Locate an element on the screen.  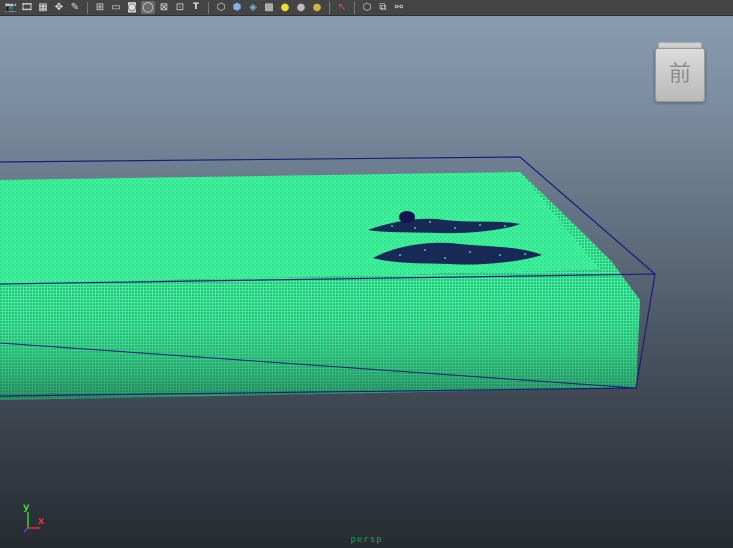
isolate-select-icon: ⬡ is located at coordinates (367, 7).